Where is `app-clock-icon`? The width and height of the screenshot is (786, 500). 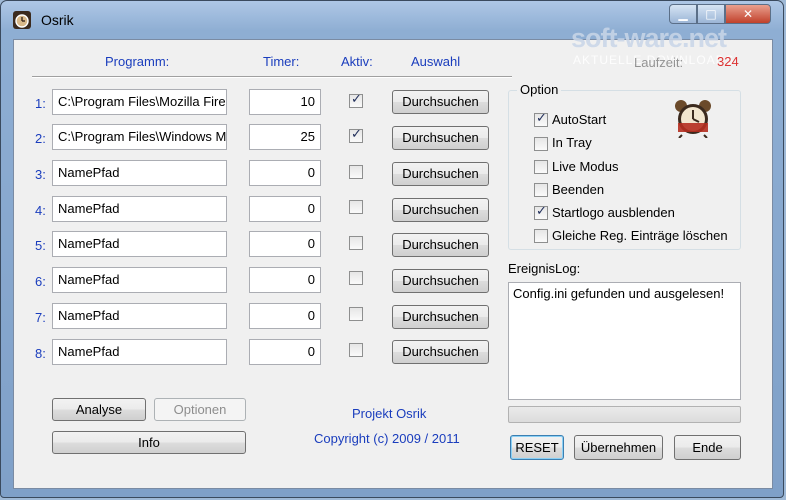 app-clock-icon is located at coordinates (22, 20).